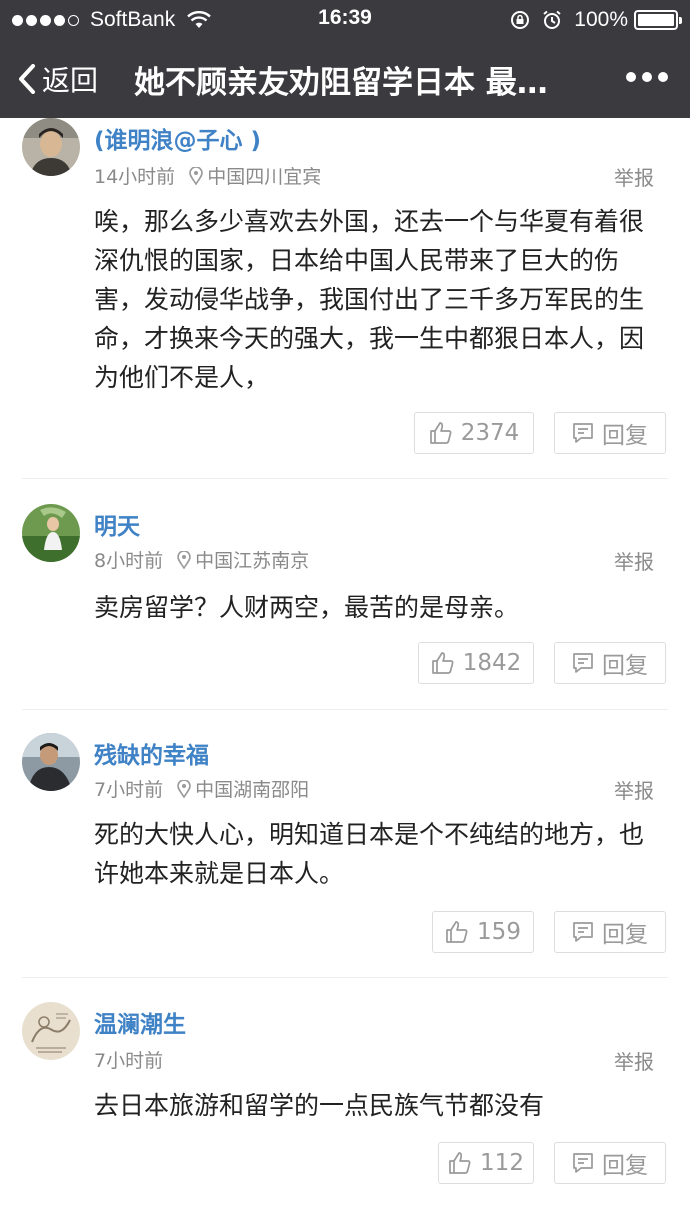 The image size is (690, 1227). What do you see at coordinates (499, 932) in the screenshot?
I see `like-count: 159` at bounding box center [499, 932].